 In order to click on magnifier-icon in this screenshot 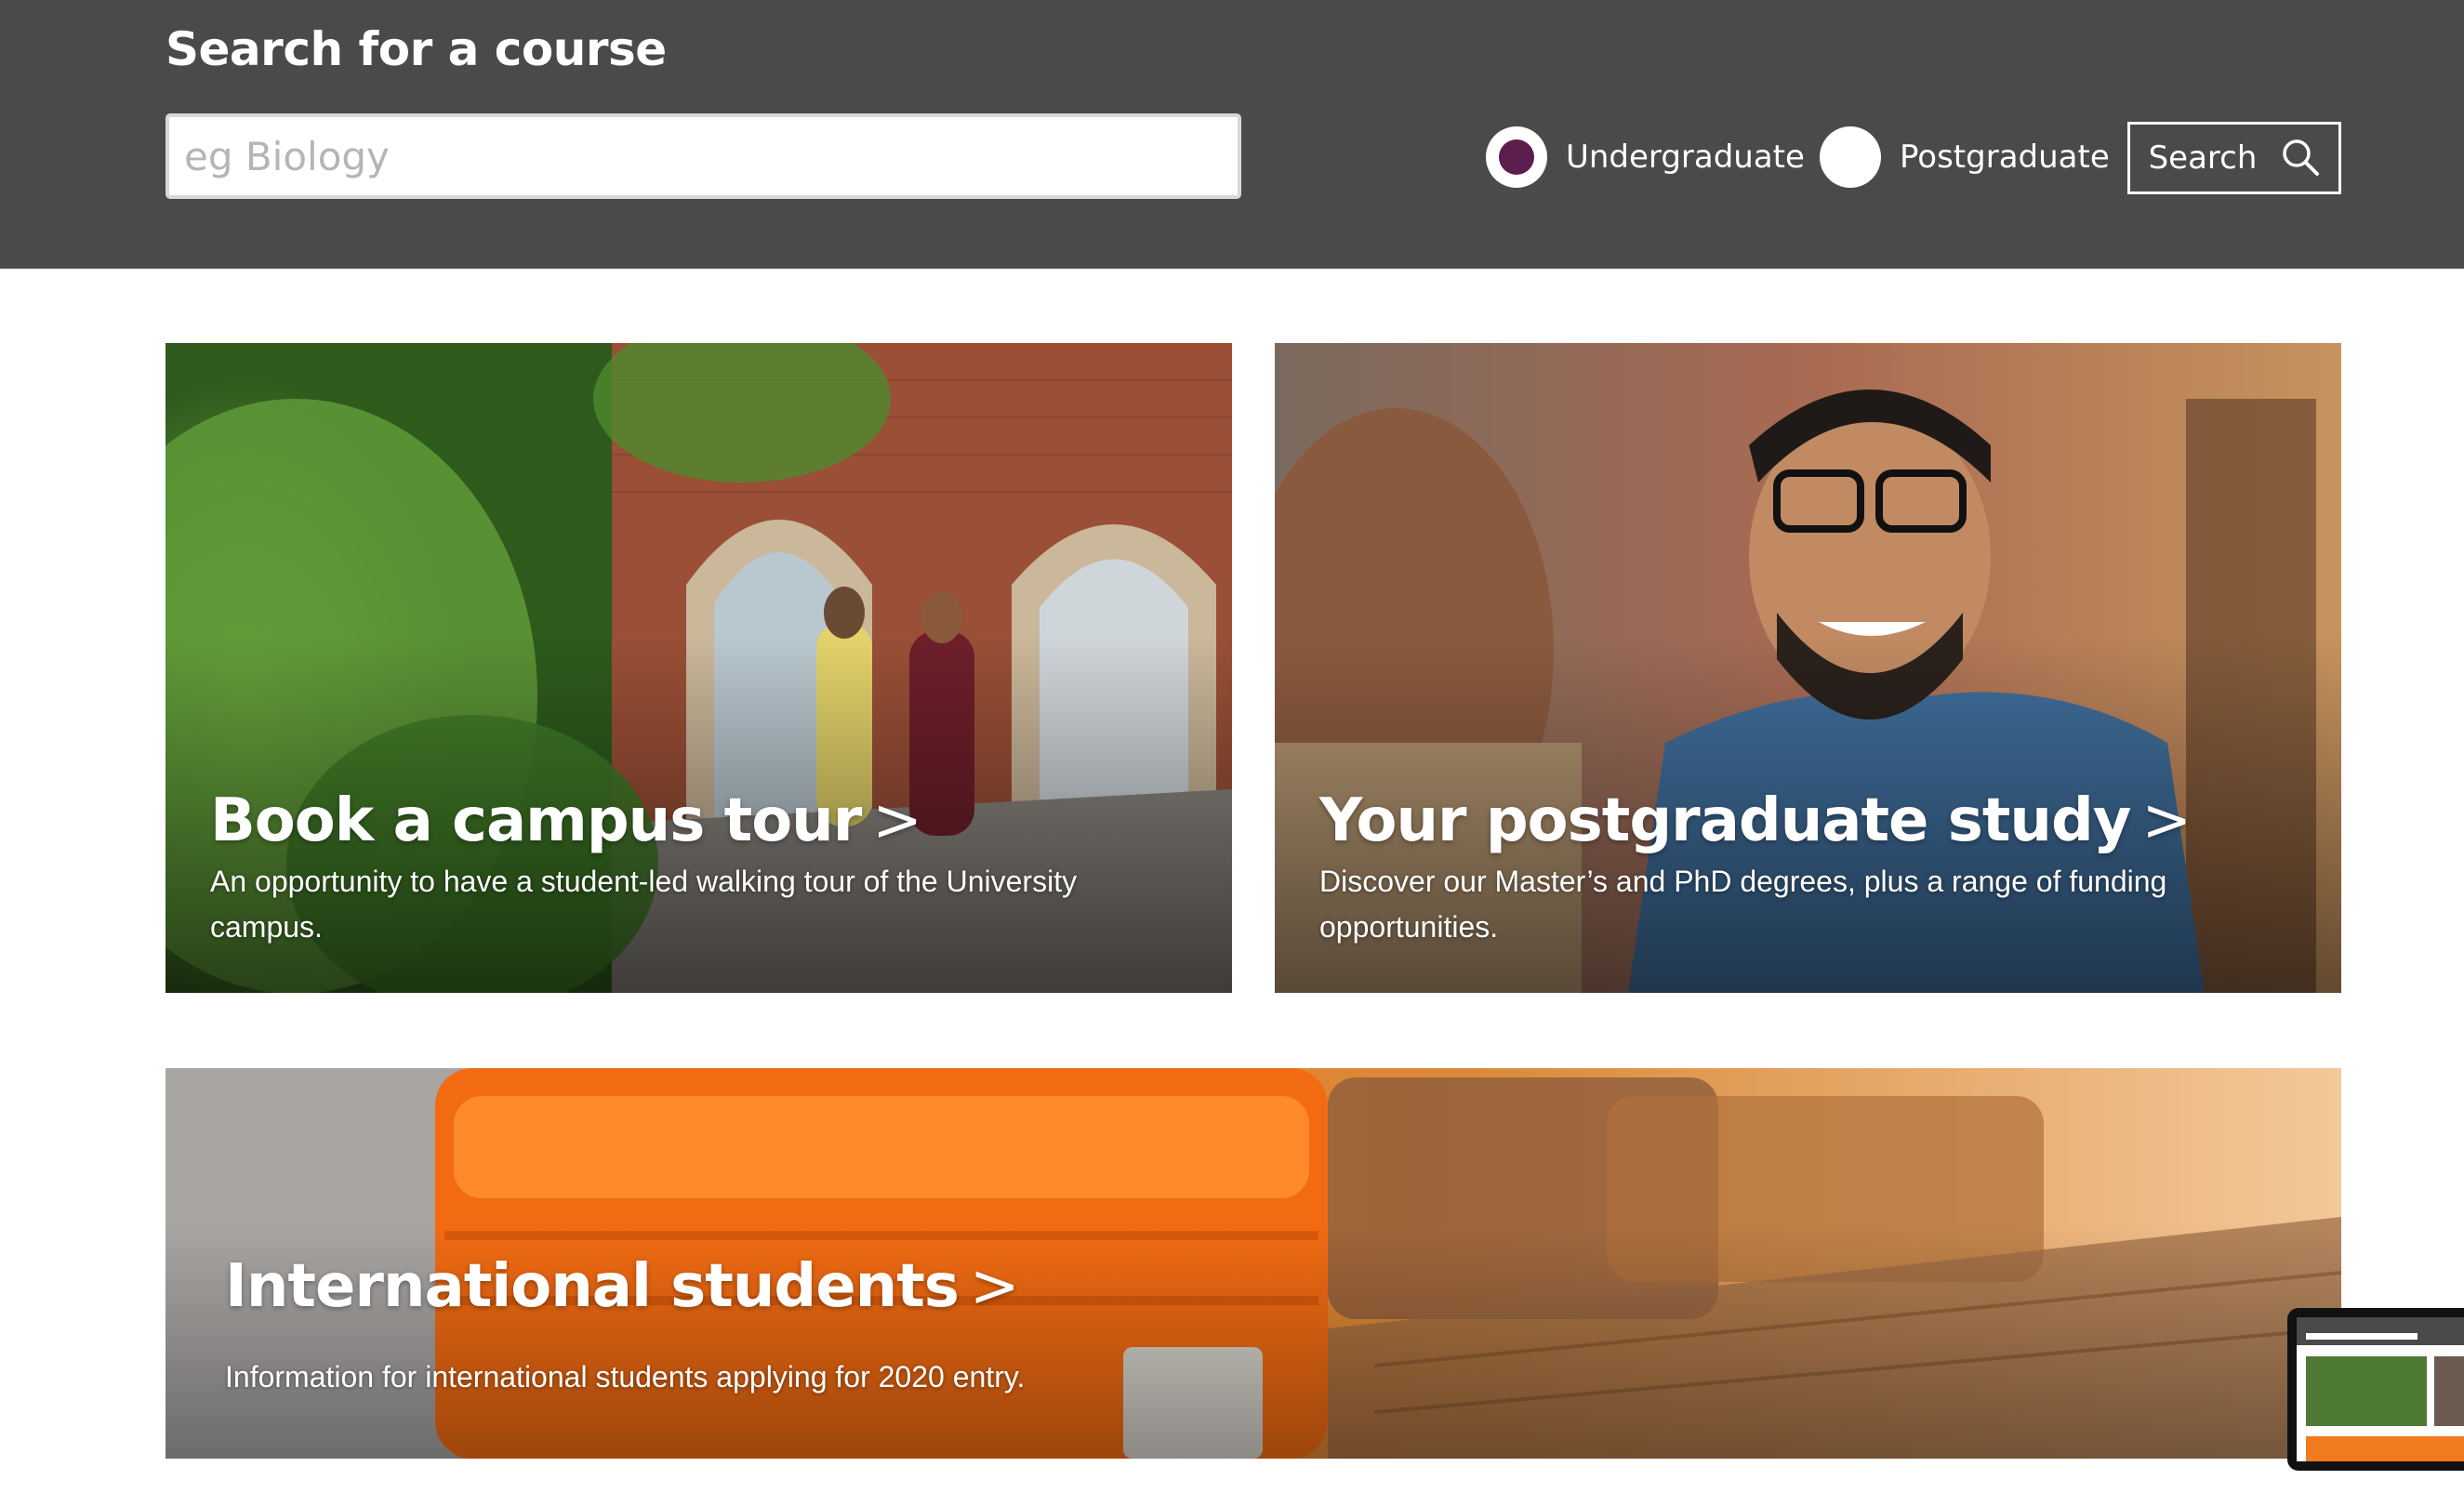, I will do `click(2300, 159)`.